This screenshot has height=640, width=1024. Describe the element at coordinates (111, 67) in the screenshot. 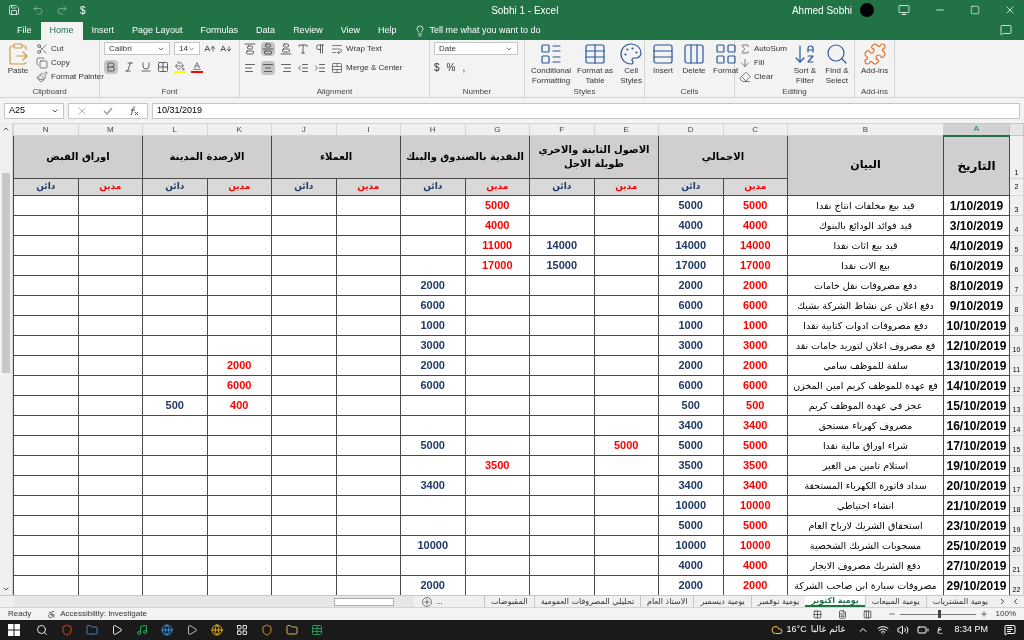

I see `bold-icon` at that location.